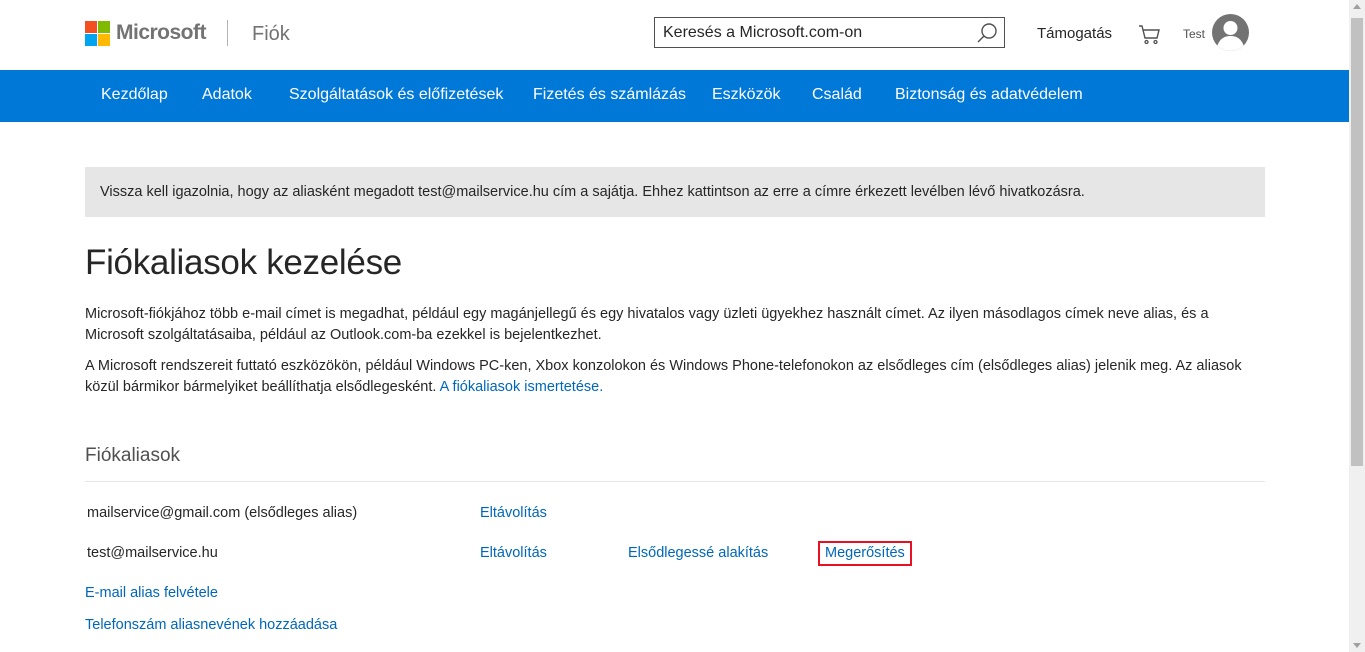  Describe the element at coordinates (813, 33) in the screenshot. I see `search-input` at that location.